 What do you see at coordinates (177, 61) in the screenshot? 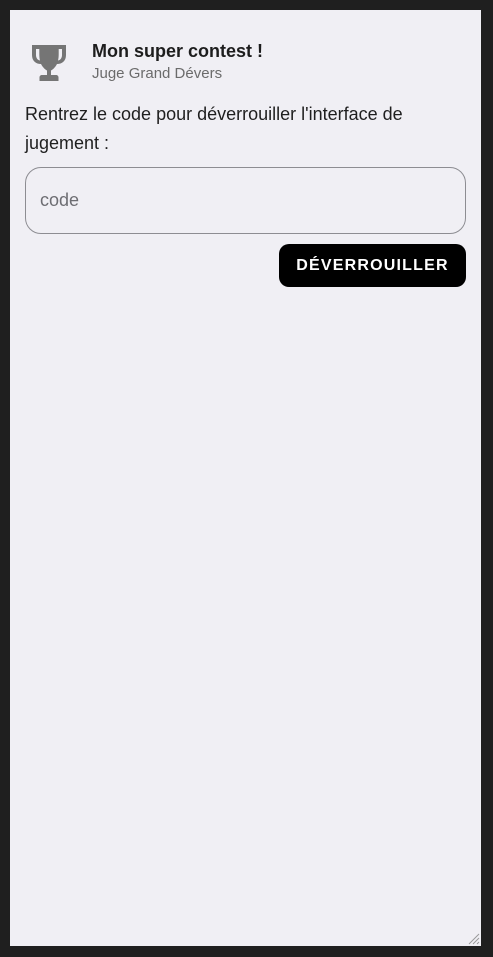
I see `header-titles: Mon super contest ! Juge Grand Dévers` at bounding box center [177, 61].